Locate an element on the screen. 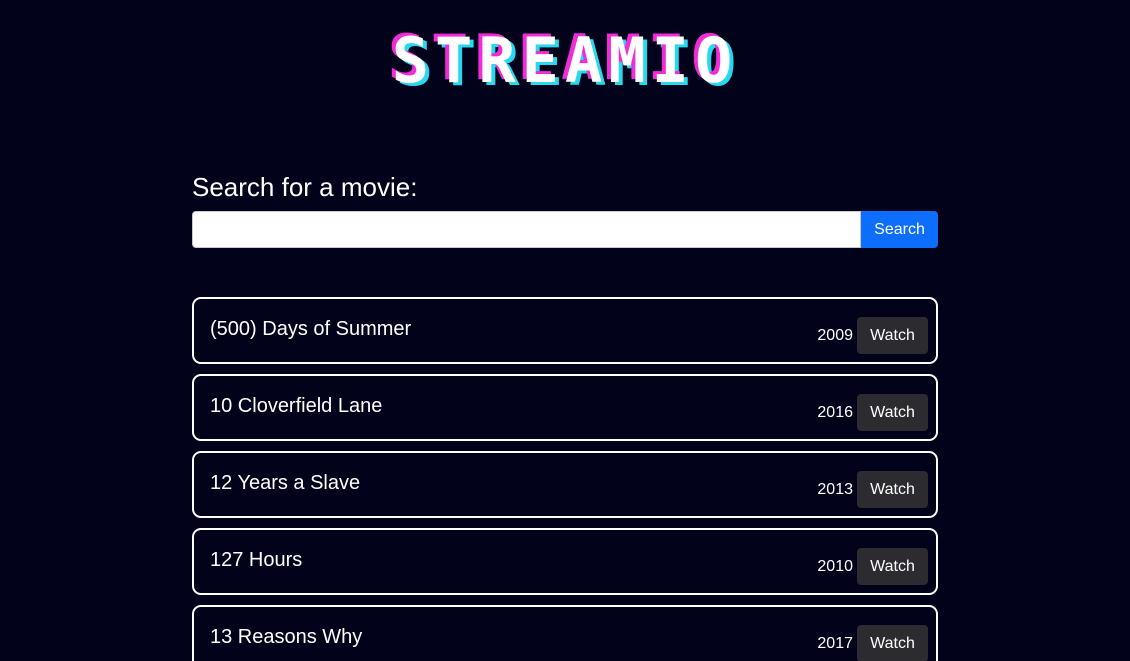 This screenshot has width=1130, height=661. search-heading: Search for a movie: is located at coordinates (305, 187).